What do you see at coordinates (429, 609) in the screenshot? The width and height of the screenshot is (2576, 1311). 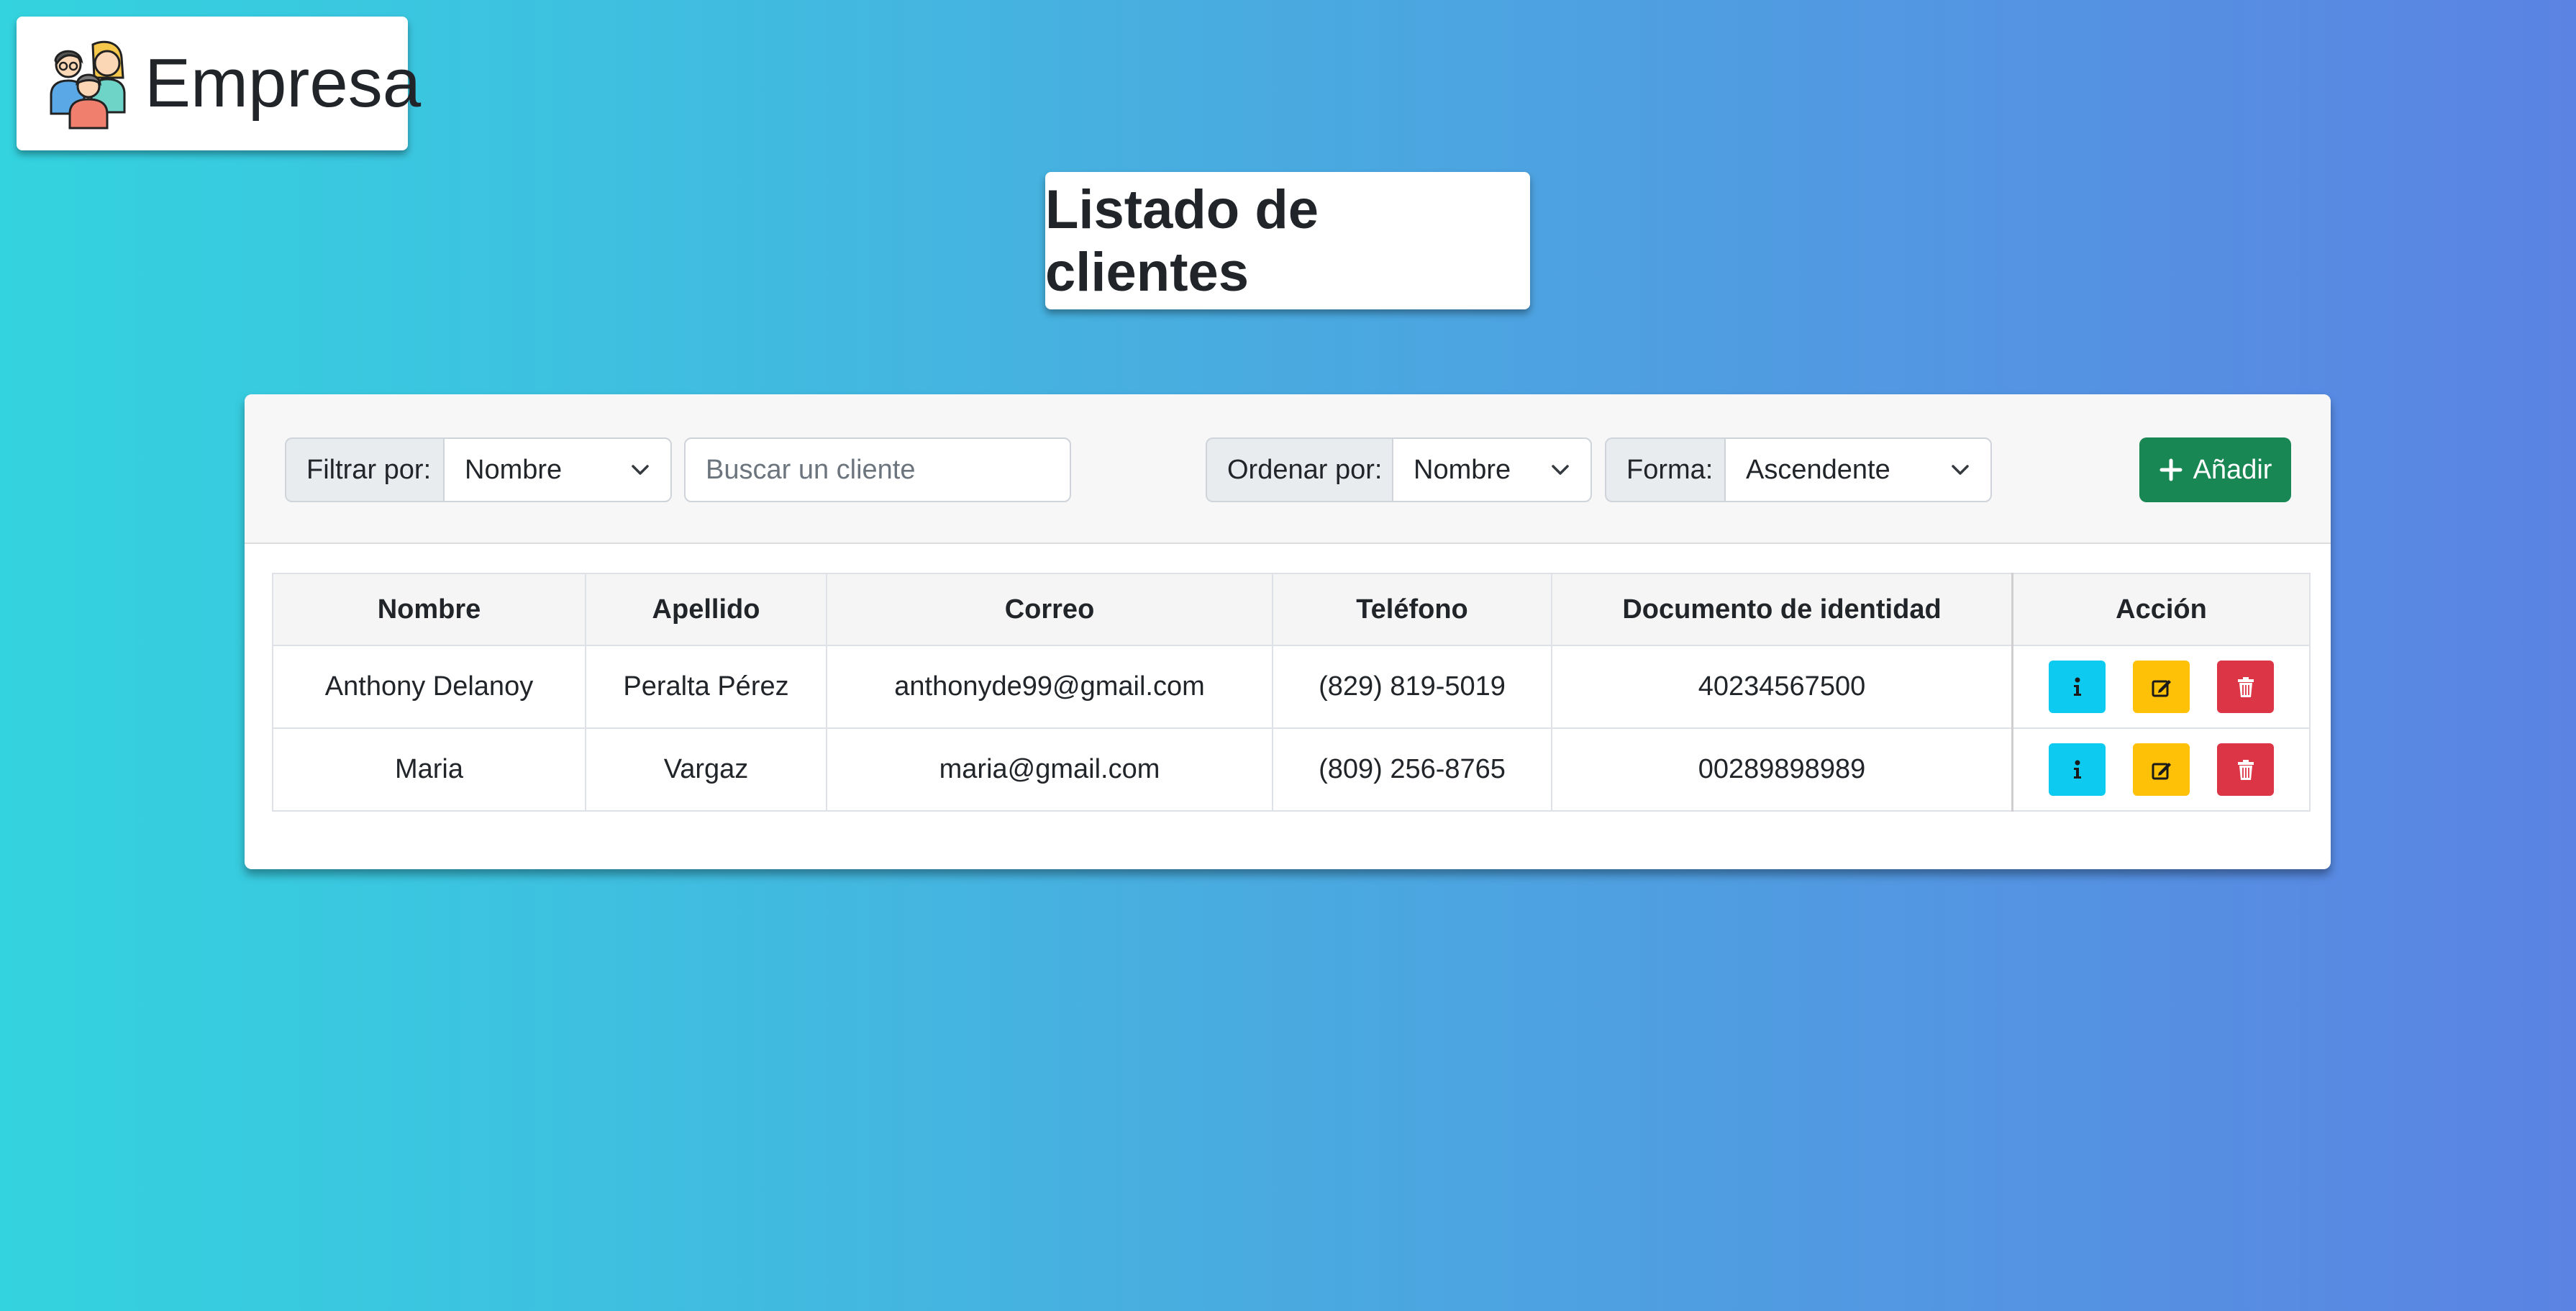 I see `header-nombre: Nombre` at bounding box center [429, 609].